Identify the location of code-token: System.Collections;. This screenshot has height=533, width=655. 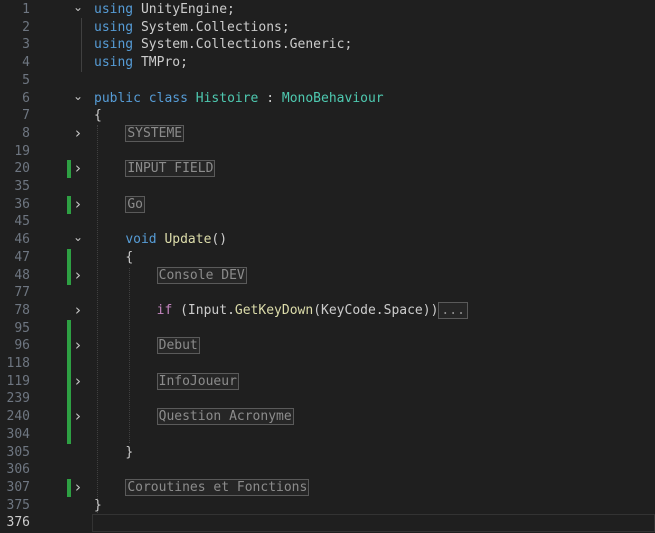
(211, 27).